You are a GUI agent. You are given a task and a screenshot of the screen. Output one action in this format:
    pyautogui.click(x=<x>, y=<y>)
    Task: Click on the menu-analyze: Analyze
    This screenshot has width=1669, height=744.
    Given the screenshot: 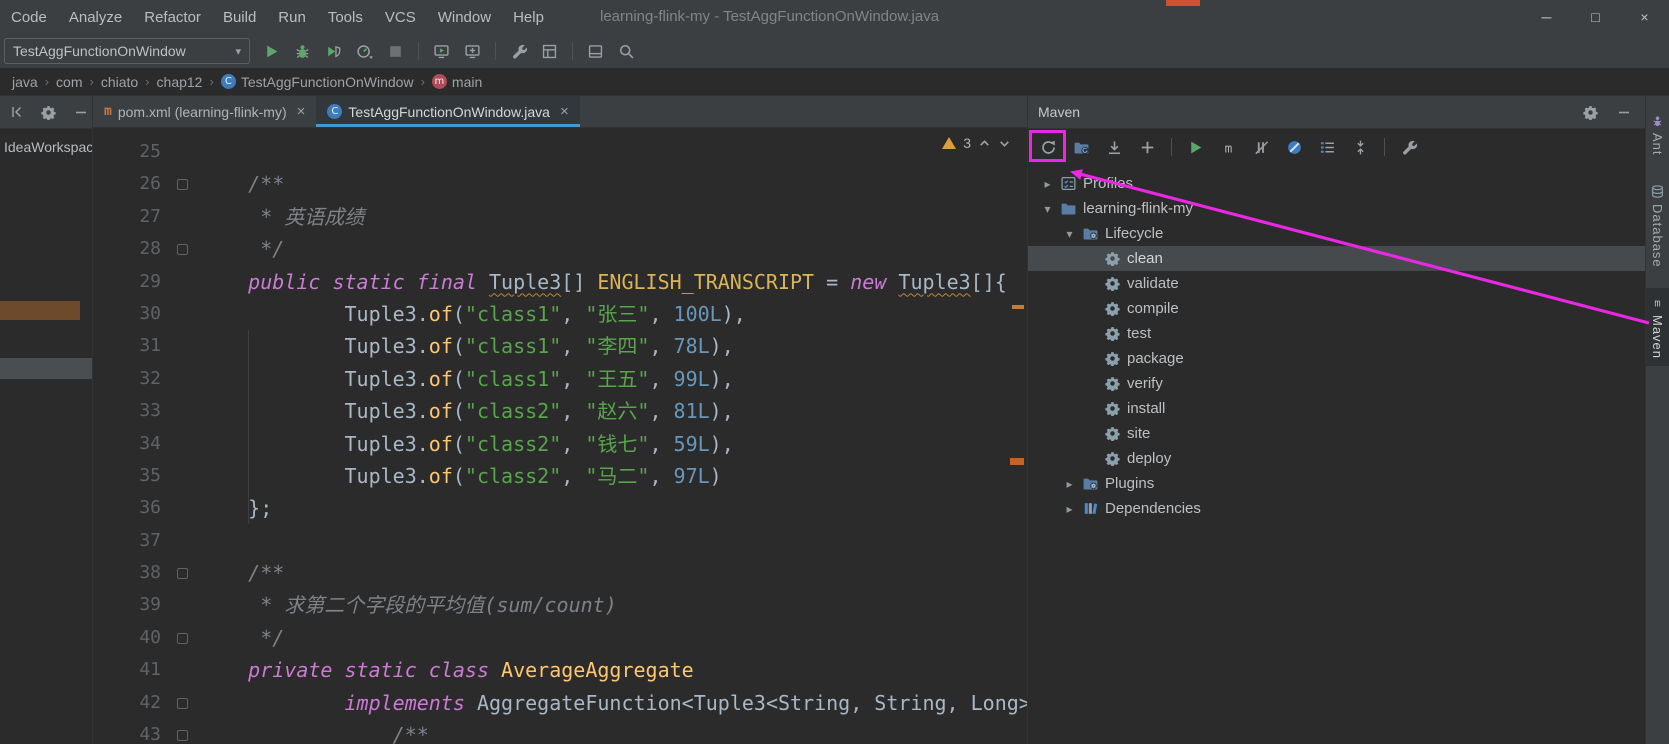 What is the action you would take?
    pyautogui.click(x=95, y=17)
    